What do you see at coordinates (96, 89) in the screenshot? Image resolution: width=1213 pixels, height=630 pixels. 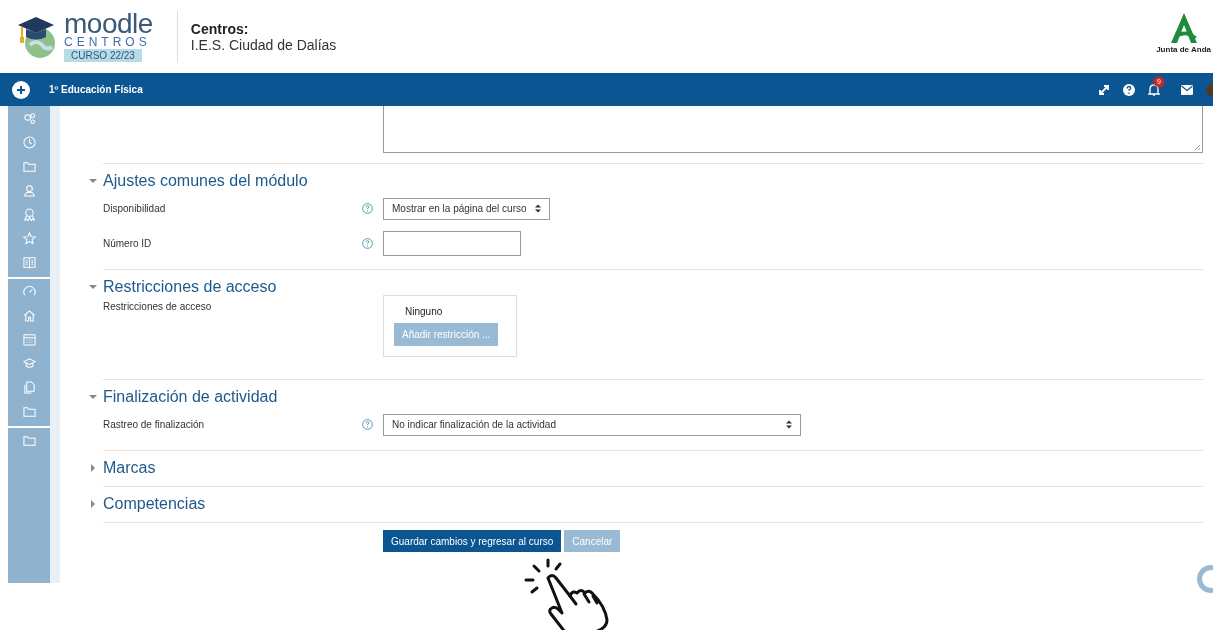 I see `course-title: 1º Educación Física` at bounding box center [96, 89].